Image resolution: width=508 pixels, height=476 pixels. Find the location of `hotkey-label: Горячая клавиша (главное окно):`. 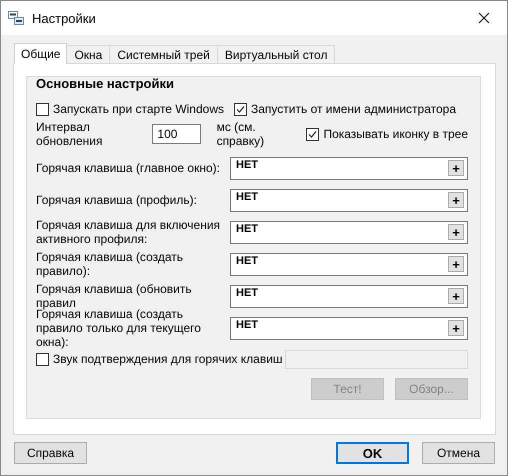

hotkey-label: Горячая клавиша (главное окно): is located at coordinates (128, 168).